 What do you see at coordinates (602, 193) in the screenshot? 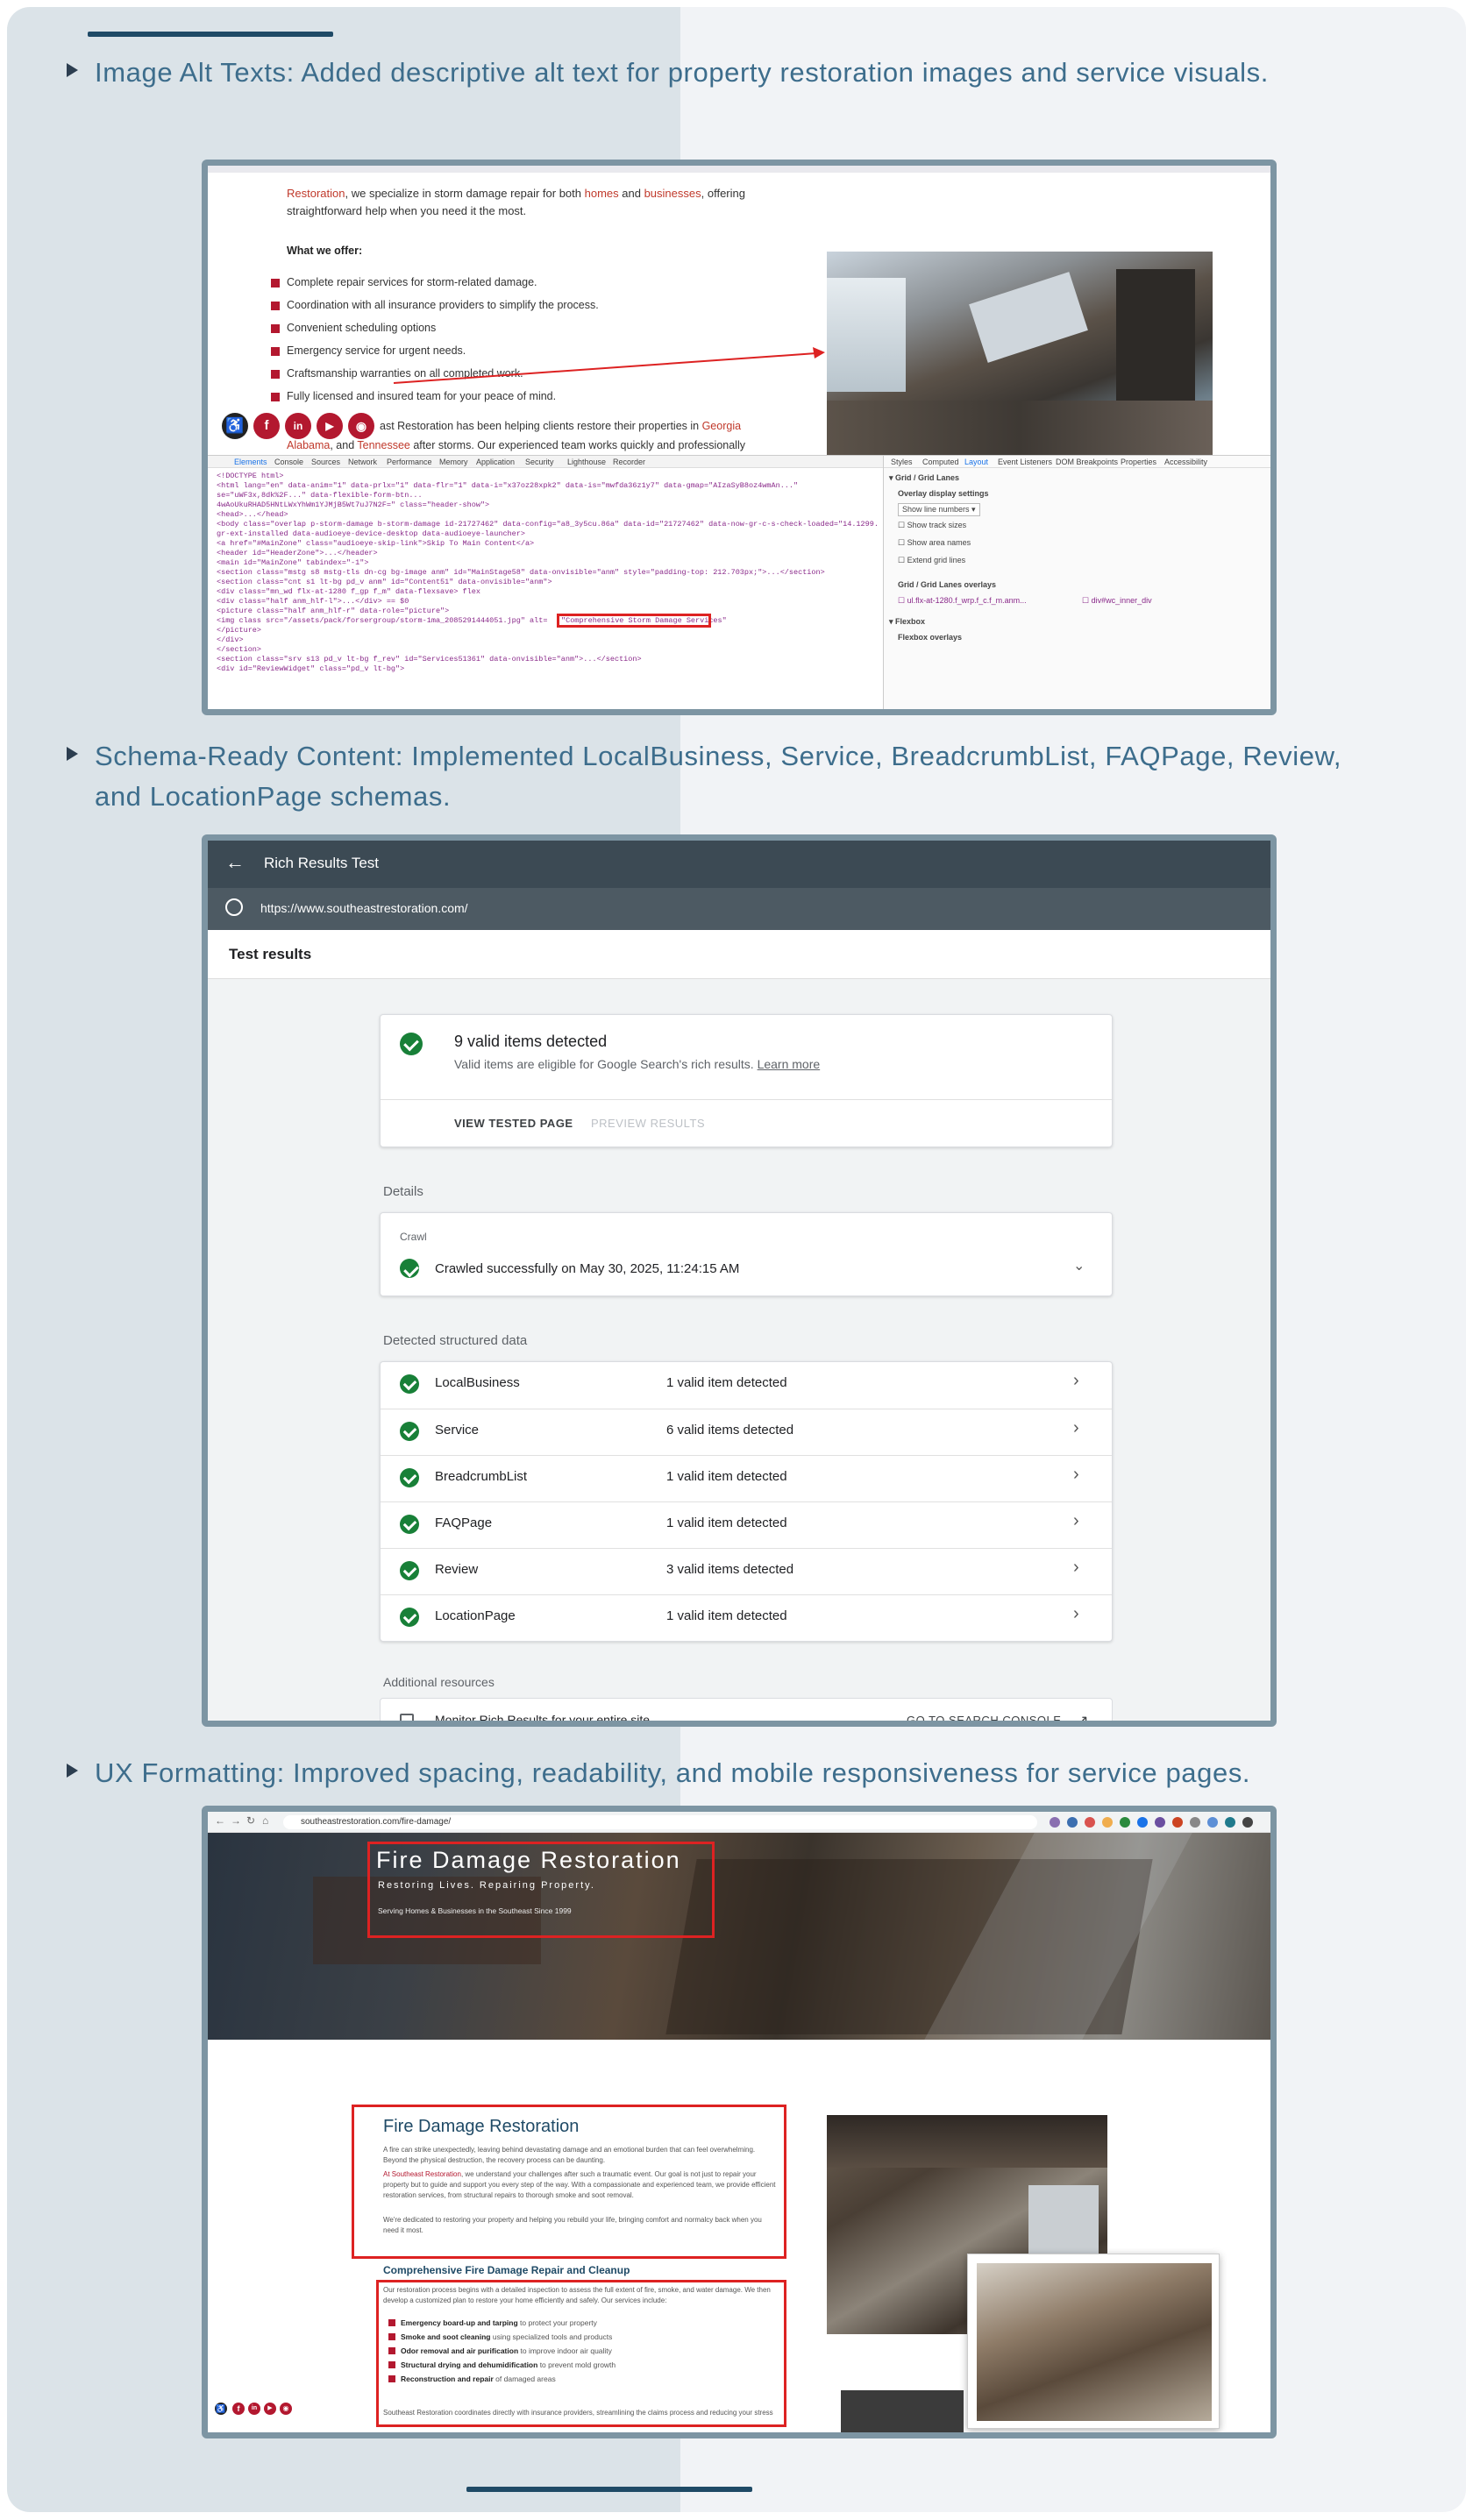
I see `homes-link: homes` at bounding box center [602, 193].